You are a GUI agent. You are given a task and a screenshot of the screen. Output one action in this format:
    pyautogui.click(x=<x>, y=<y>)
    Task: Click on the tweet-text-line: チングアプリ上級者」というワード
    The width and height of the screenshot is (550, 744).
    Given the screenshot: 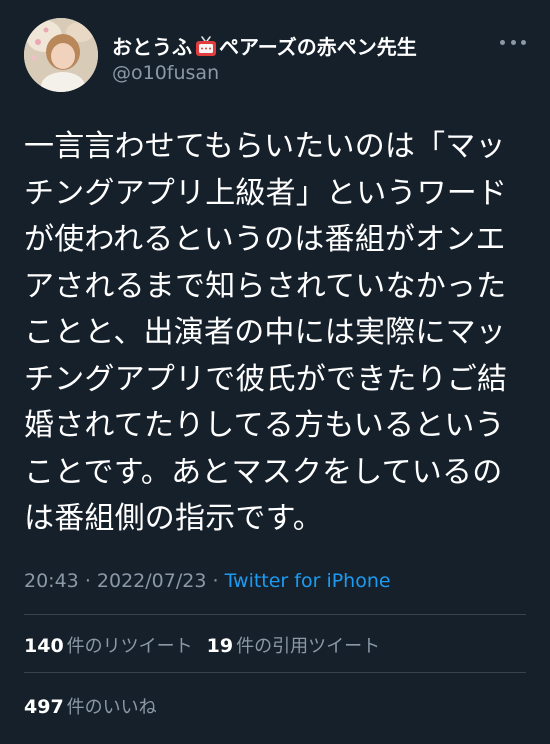 What is the action you would take?
    pyautogui.click(x=266, y=193)
    